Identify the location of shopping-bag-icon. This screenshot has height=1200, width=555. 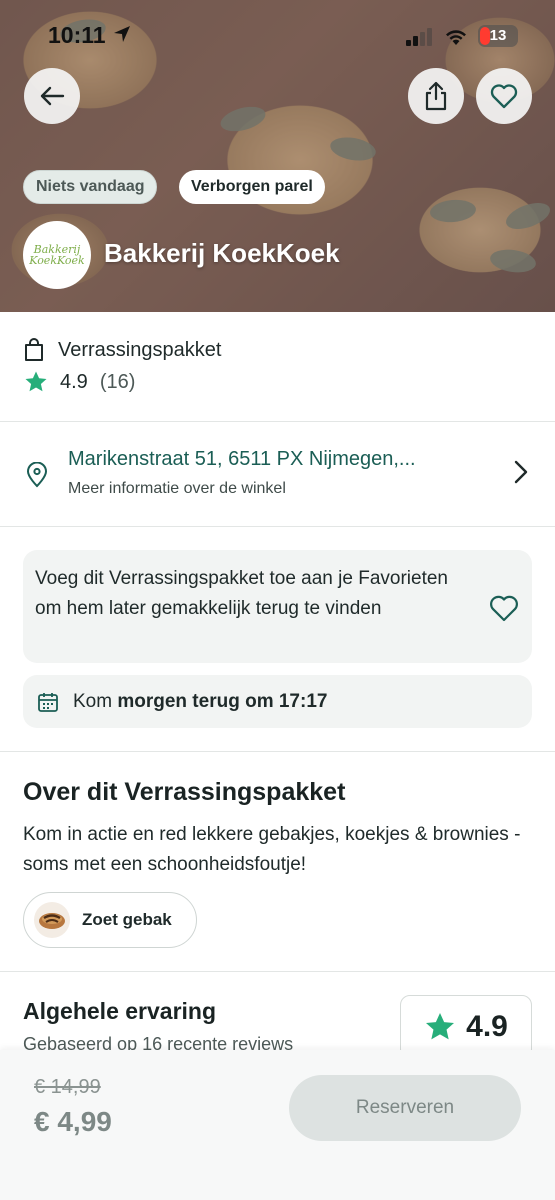
(34, 349).